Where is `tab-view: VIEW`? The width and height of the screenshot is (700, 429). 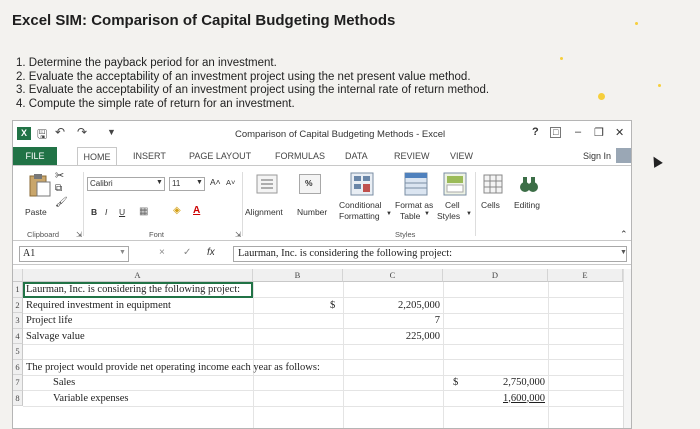 tab-view: VIEW is located at coordinates (461, 156).